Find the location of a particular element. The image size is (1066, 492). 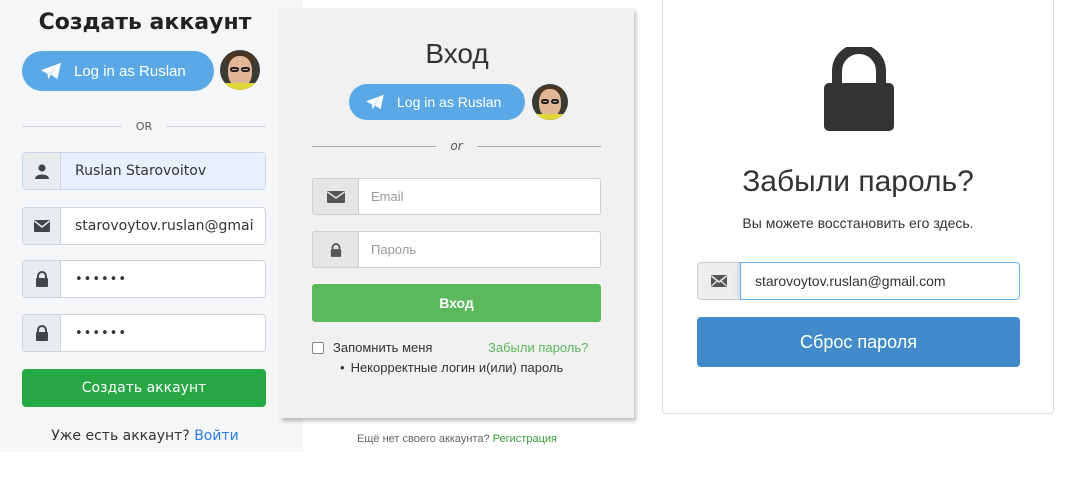

email-field: starovoytov.ruslan@gmai is located at coordinates (163, 226).